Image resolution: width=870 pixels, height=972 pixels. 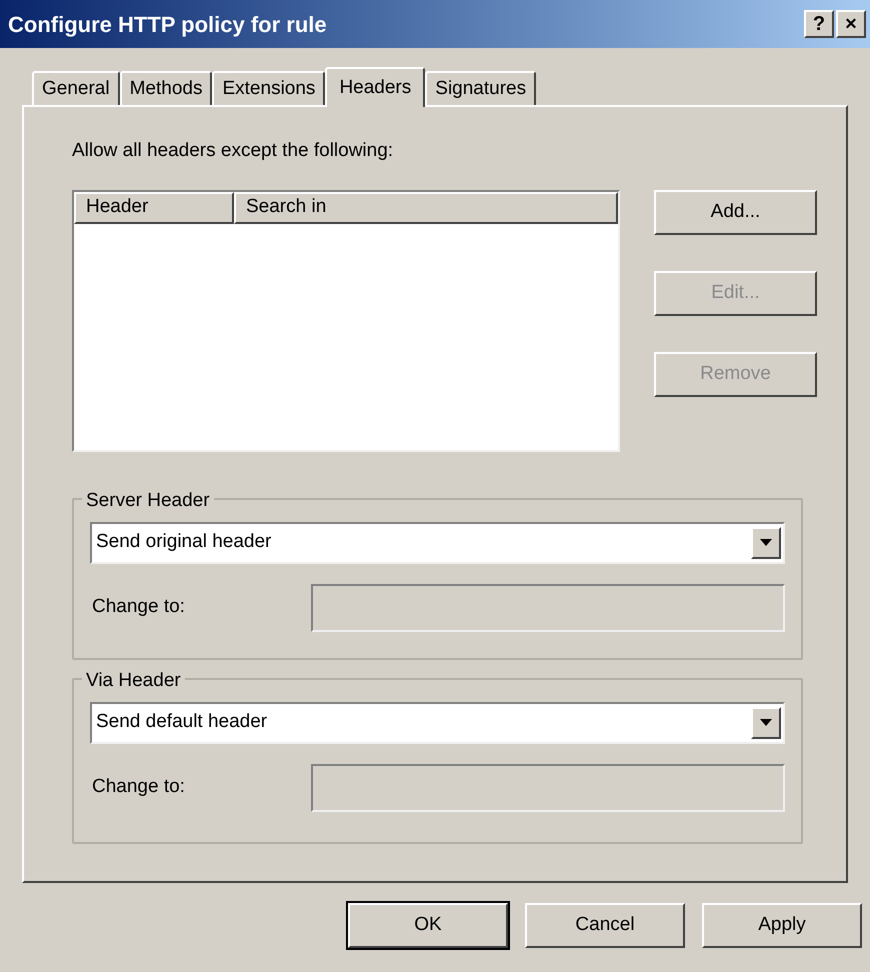 I want to click on dialog-button: Apply, so click(x=782, y=925).